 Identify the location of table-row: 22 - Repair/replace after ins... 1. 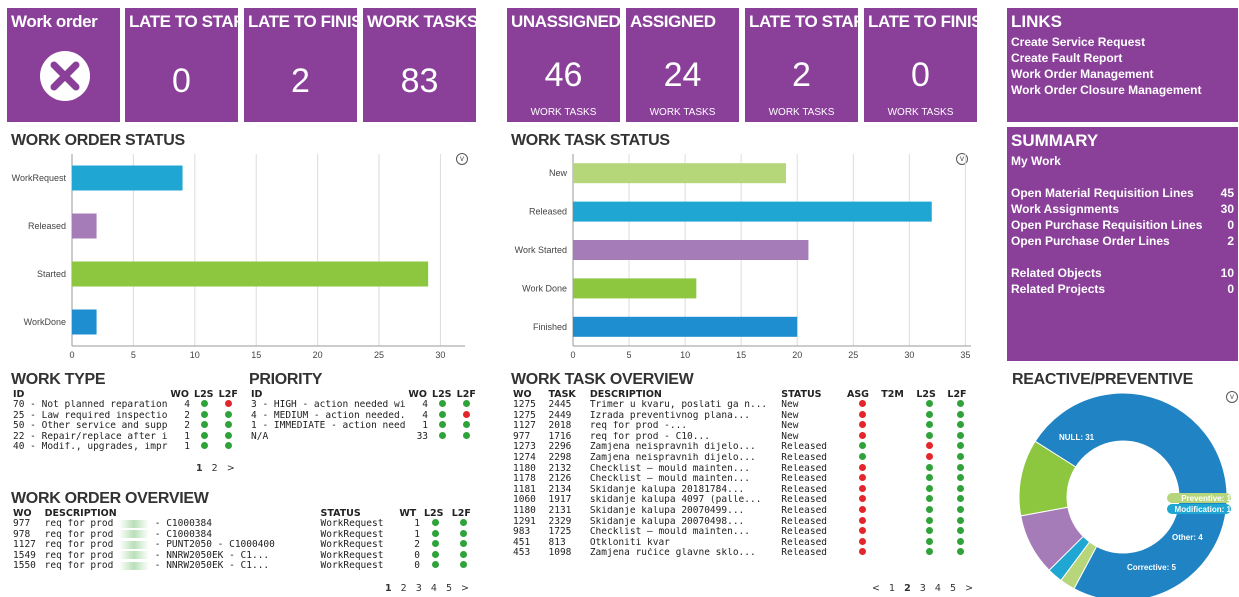
(126, 437).